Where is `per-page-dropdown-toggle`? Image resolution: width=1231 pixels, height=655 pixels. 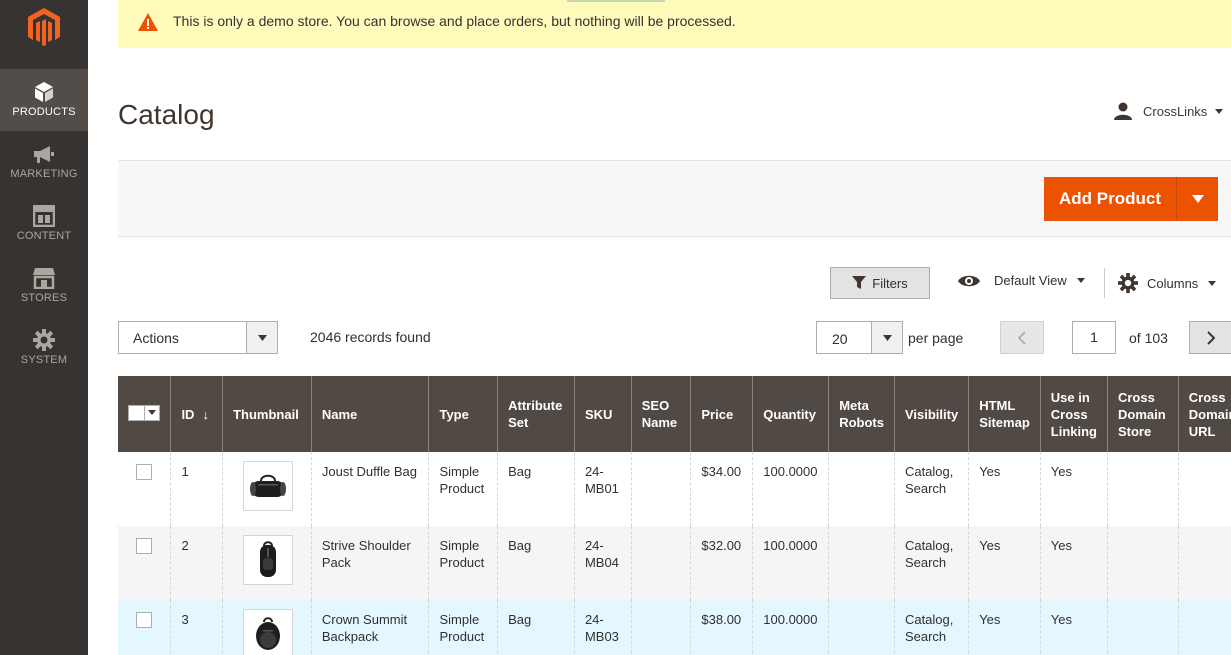
per-page-dropdown-toggle is located at coordinates (886, 337).